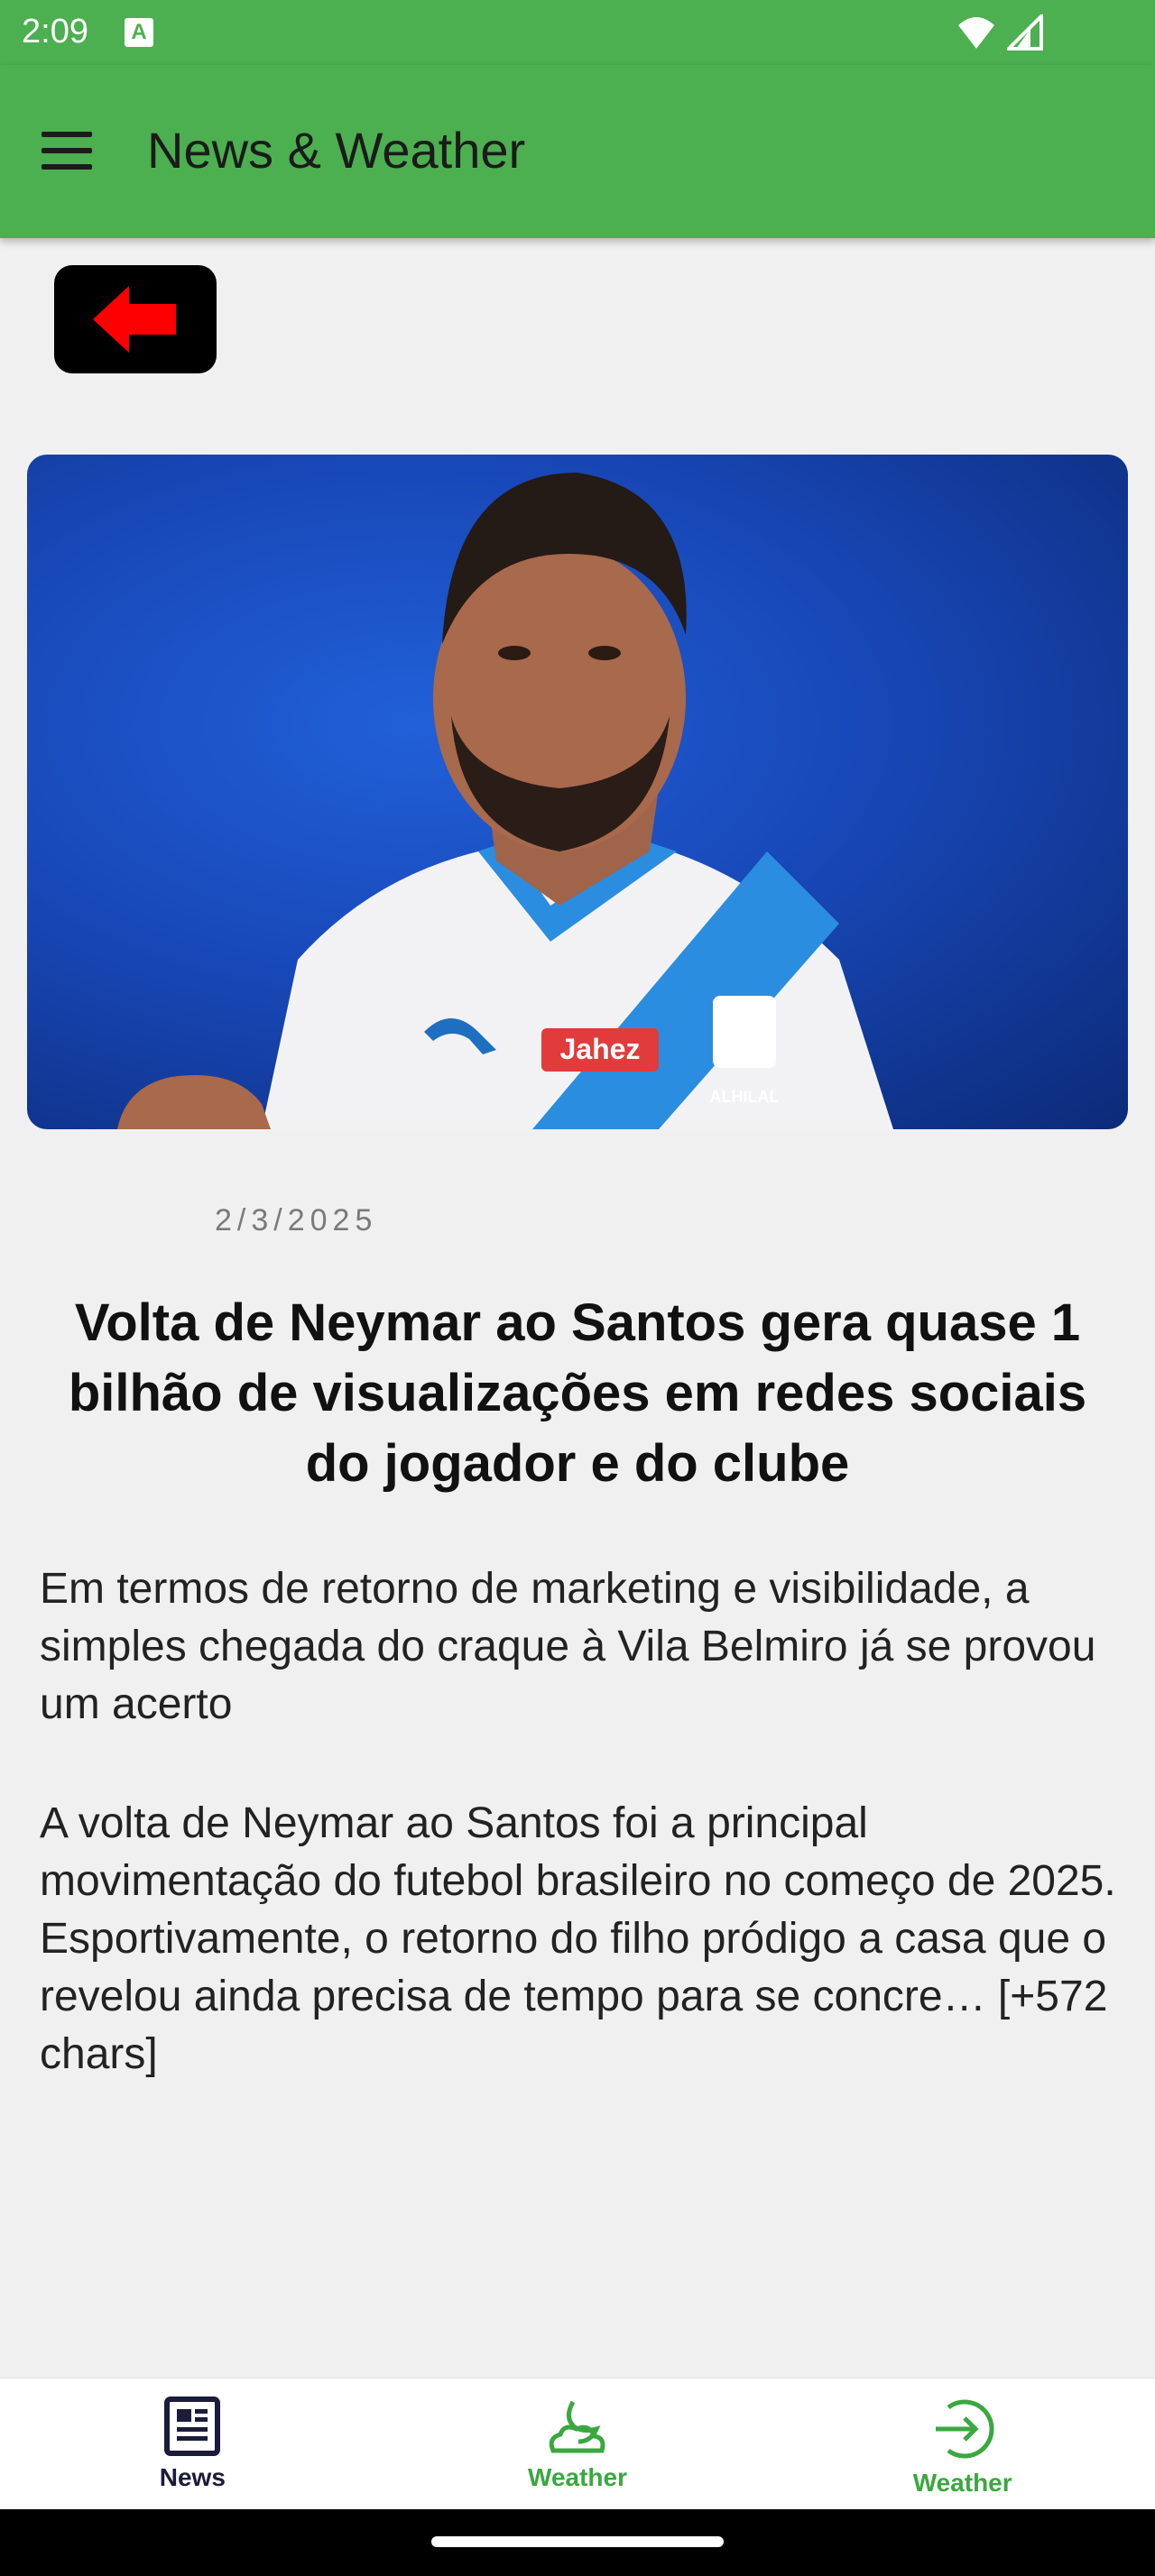  What do you see at coordinates (964, 2429) in the screenshot?
I see `arrow-login-icon` at bounding box center [964, 2429].